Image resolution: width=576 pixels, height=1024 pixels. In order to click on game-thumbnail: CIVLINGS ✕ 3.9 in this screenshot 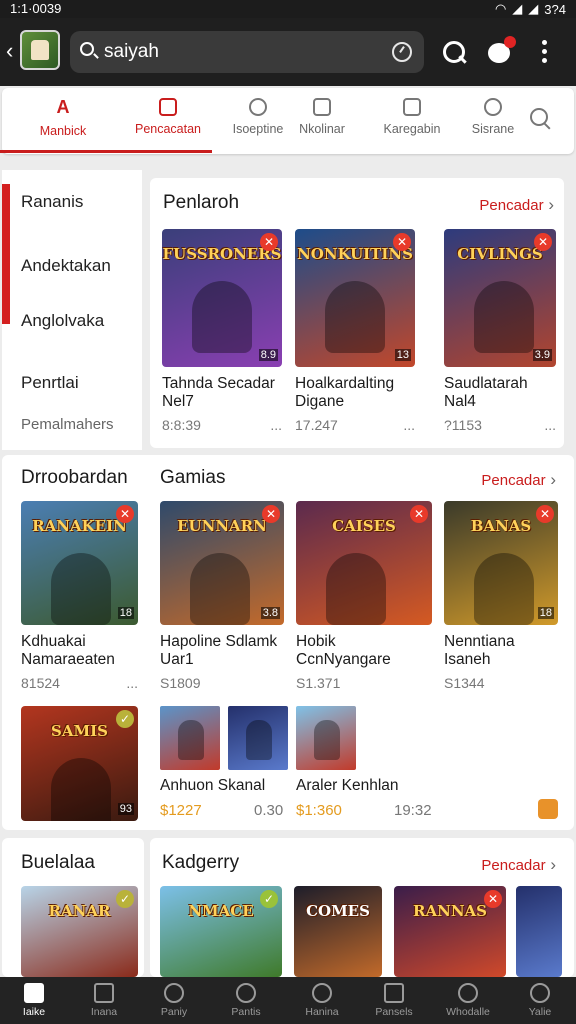, I will do `click(500, 298)`.